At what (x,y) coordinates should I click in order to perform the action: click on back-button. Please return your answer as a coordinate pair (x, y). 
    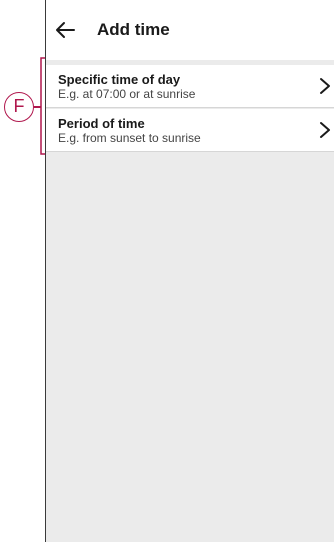
    Looking at the image, I should click on (66, 30).